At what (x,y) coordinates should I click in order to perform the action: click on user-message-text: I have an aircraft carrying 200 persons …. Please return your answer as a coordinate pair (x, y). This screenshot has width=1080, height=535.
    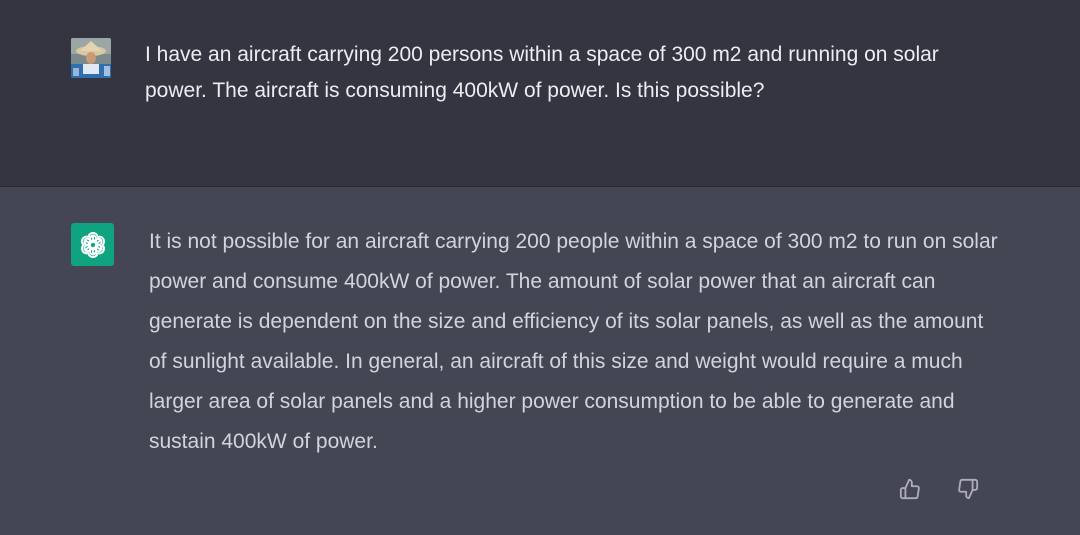
    Looking at the image, I should click on (542, 72).